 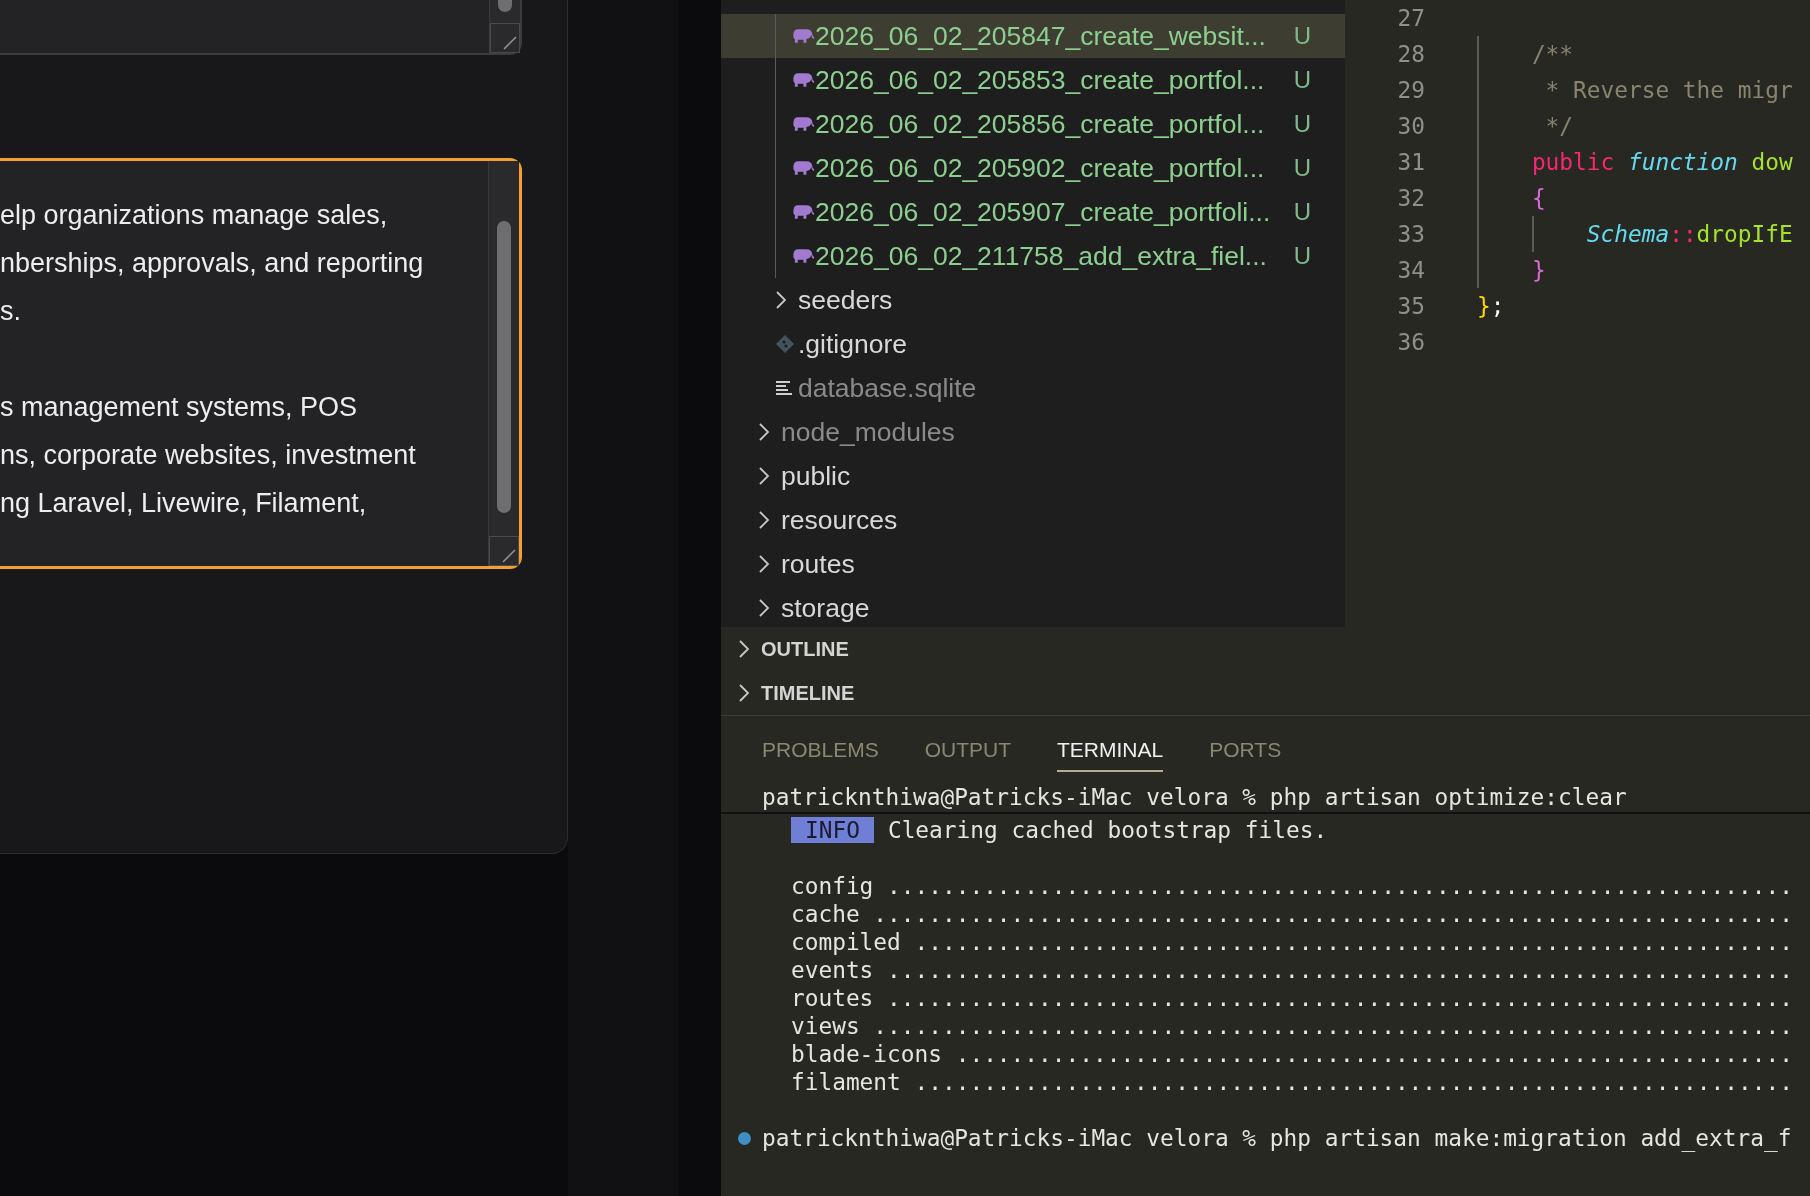 What do you see at coordinates (839, 520) in the screenshot?
I see `file-name: resources` at bounding box center [839, 520].